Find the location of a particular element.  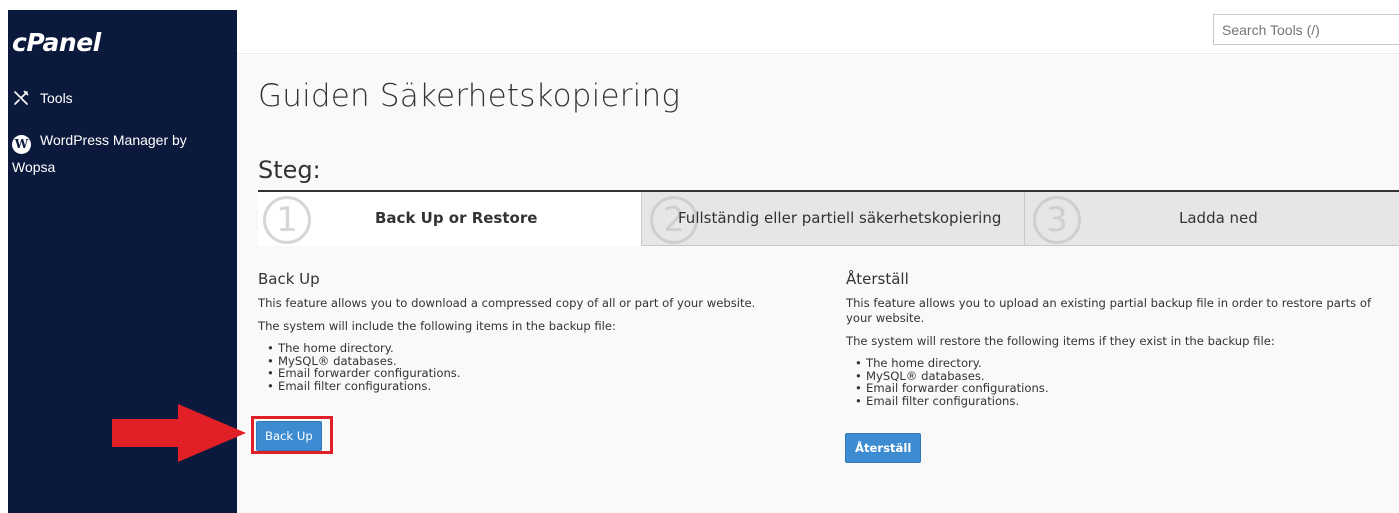

restore-heading: Återställ is located at coordinates (877, 279).